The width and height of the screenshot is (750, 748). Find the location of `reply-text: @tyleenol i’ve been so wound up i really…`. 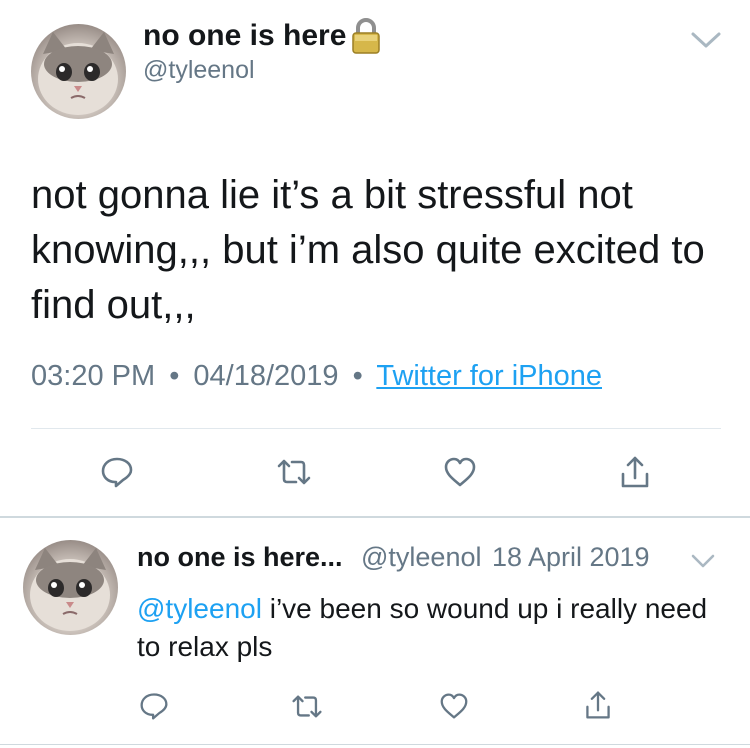

reply-text: @tyleenol i’ve been so wound up i really… is located at coordinates (432, 628).